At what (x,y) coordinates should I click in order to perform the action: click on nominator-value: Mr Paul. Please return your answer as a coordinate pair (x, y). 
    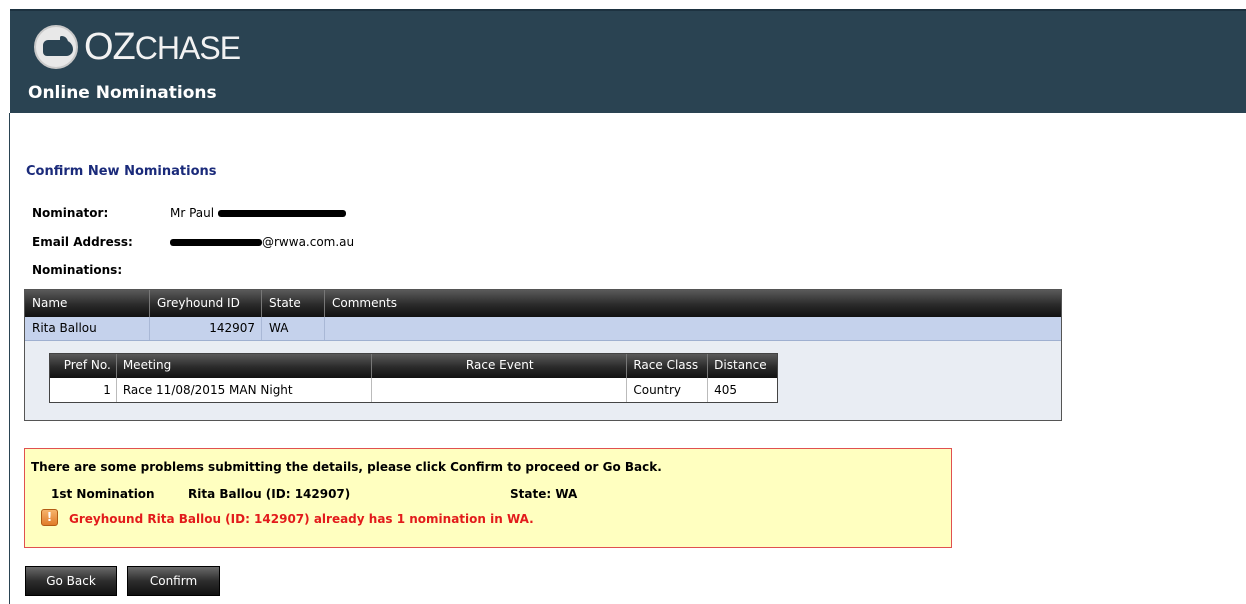
    Looking at the image, I should click on (258, 213).